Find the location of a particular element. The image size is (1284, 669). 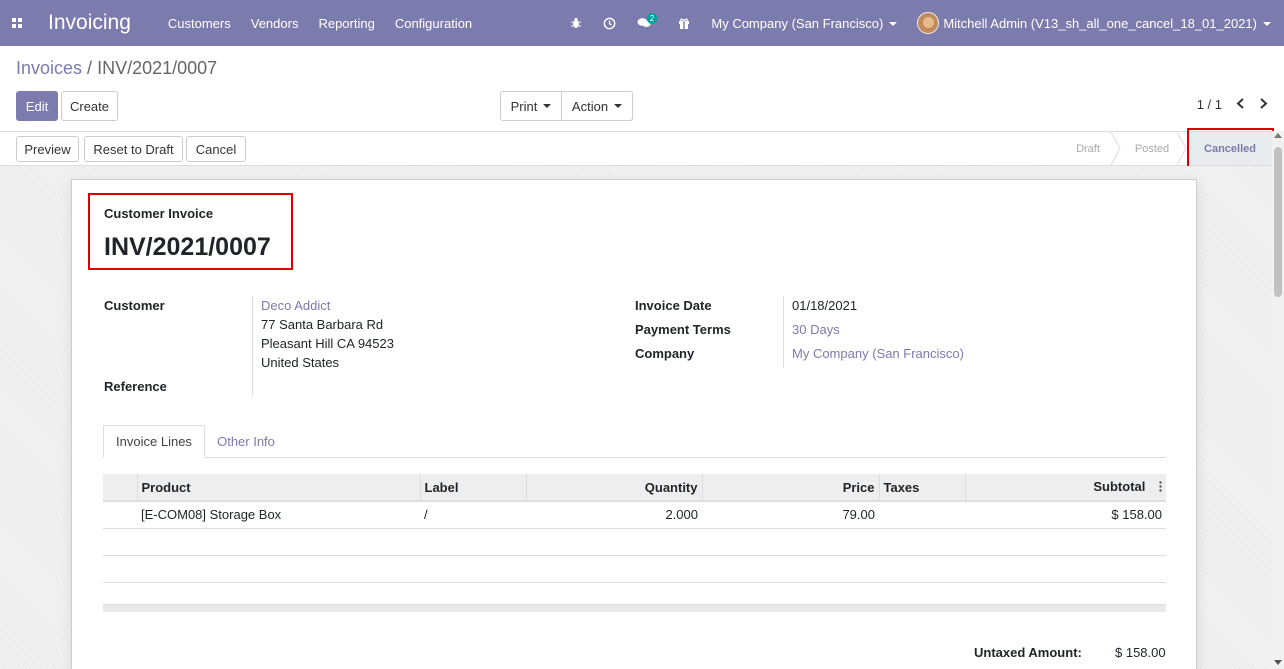

customer-address-line1: 77 Santa Barbara Rd is located at coordinates (322, 324).